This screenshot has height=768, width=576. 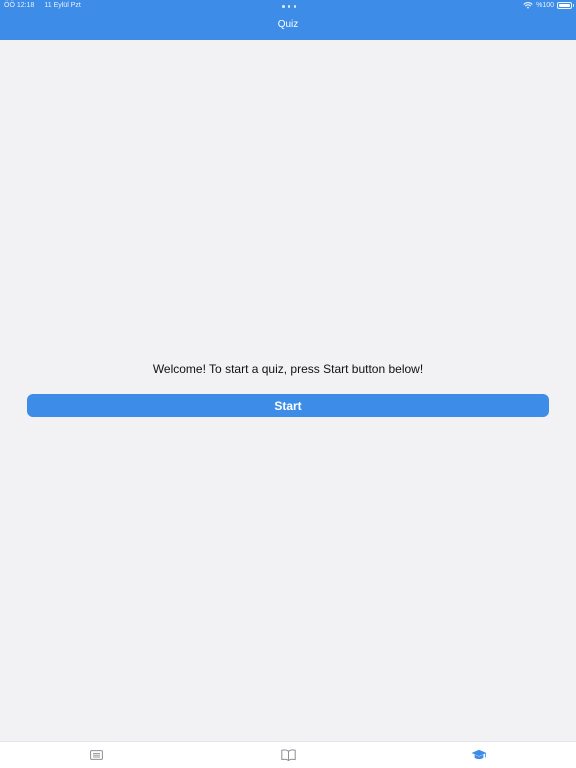 I want to click on status-bar-right: %100, so click(x=548, y=5).